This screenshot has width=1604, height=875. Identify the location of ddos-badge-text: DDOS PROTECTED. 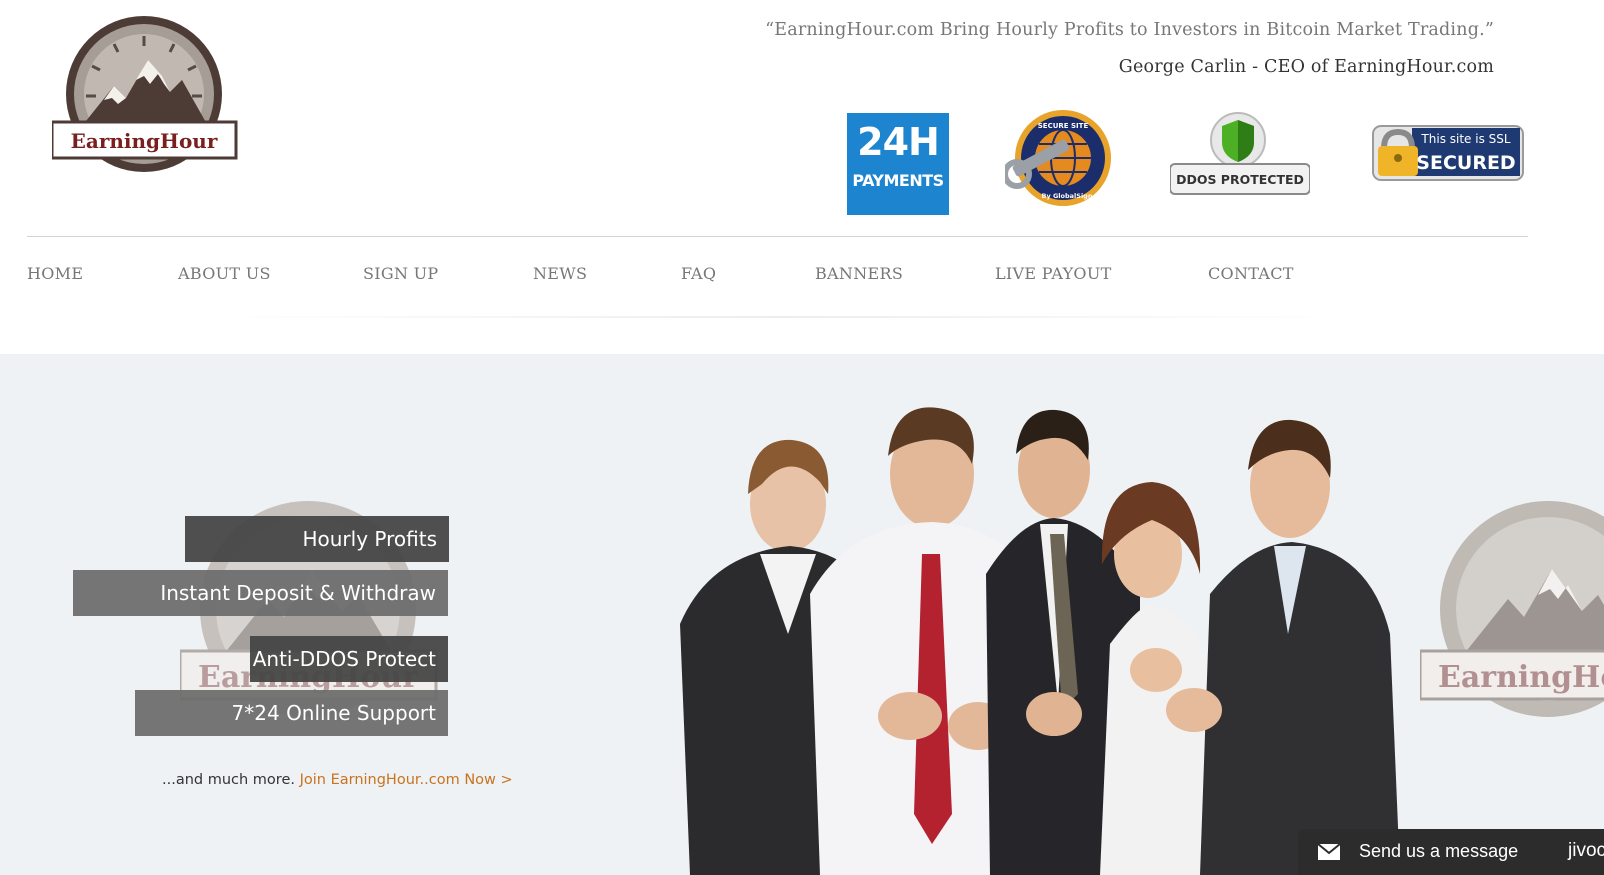
(1240, 179).